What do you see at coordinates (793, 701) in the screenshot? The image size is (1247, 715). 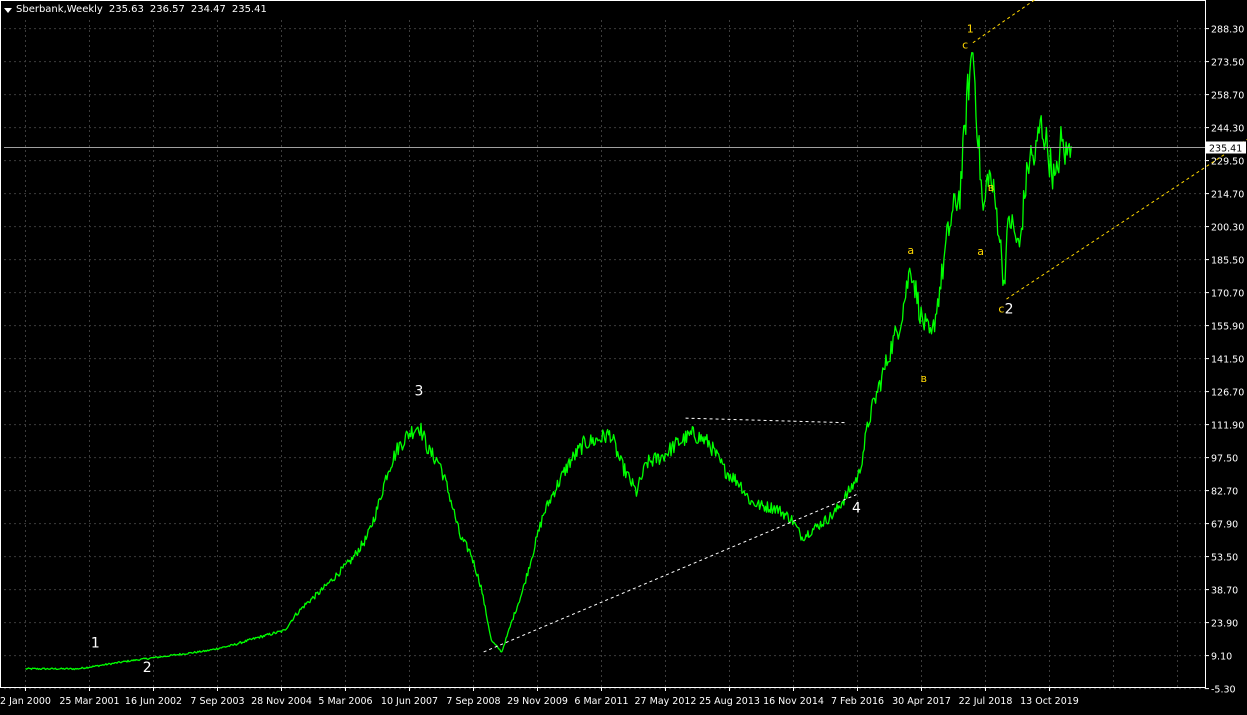 I see `x-tick-label: 16 Nov 2014` at bounding box center [793, 701].